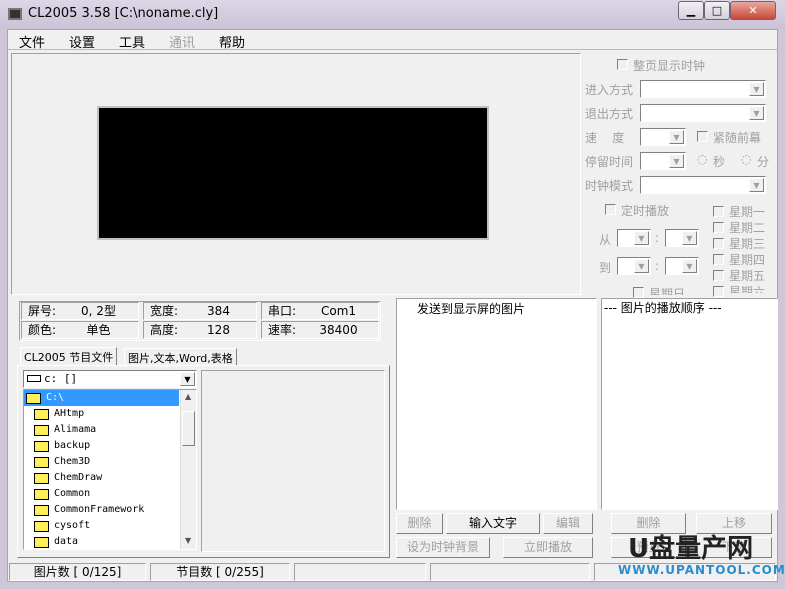 This screenshot has height=589, width=785. I want to click on menu-file: 文件, so click(32, 41).